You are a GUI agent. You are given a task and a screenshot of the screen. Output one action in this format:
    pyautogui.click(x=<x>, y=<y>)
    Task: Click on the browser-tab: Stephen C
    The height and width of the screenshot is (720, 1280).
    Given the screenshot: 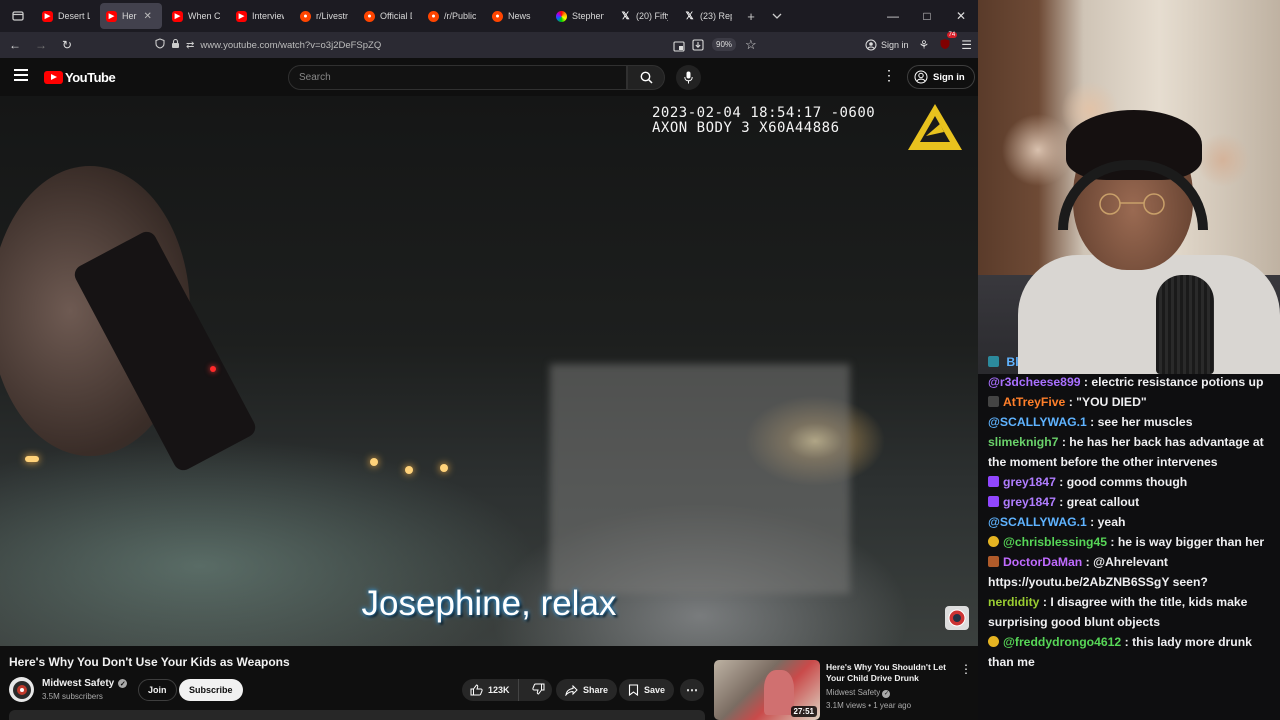 What is the action you would take?
    pyautogui.click(x=580, y=16)
    